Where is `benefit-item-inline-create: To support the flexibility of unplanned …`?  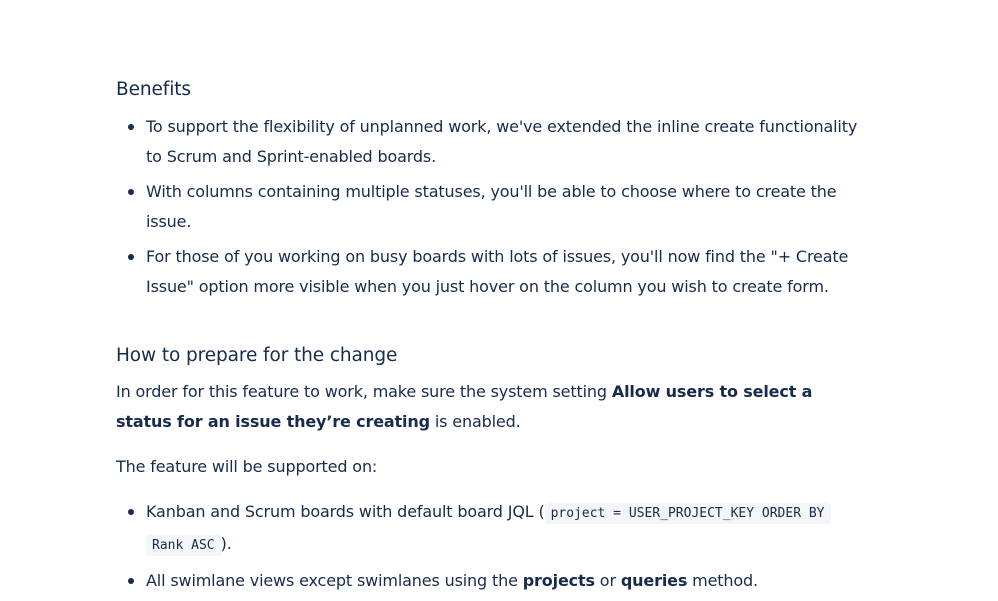
benefit-item-inline-create: To support the flexibility of unplanned … is located at coordinates (494, 142).